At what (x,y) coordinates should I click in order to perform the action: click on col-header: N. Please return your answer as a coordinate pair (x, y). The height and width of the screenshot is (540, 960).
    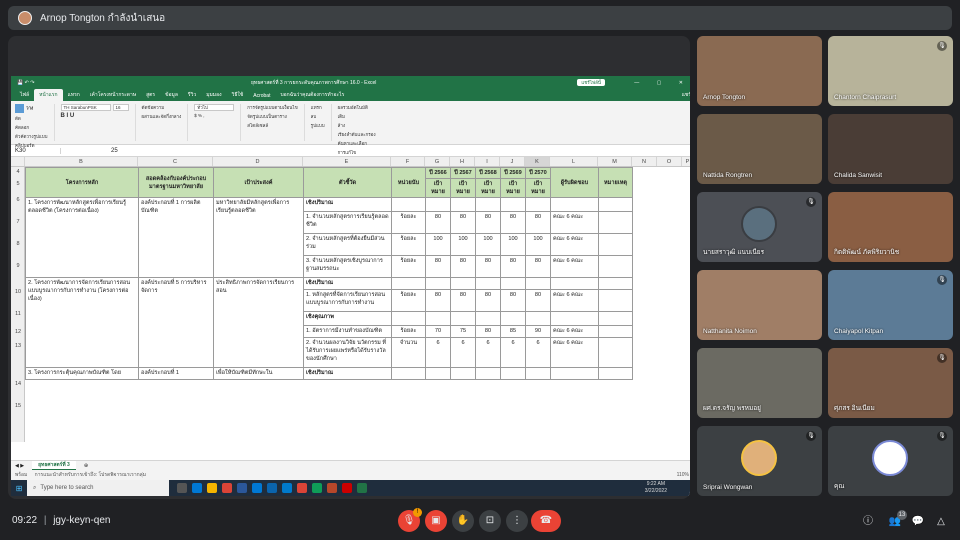
    Looking at the image, I should click on (644, 161).